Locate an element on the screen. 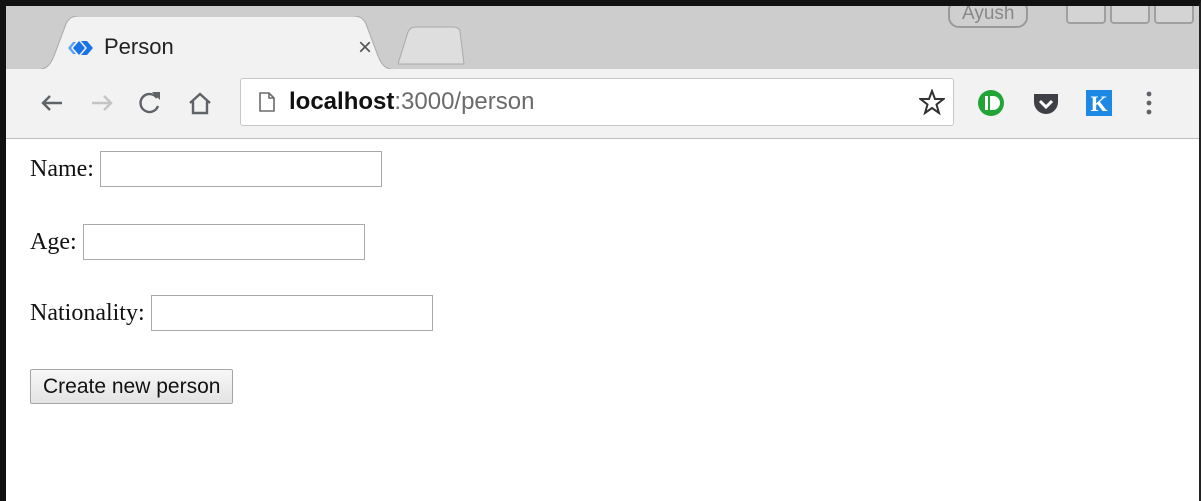 The image size is (1201, 501). reload-icon is located at coordinates (150, 103).